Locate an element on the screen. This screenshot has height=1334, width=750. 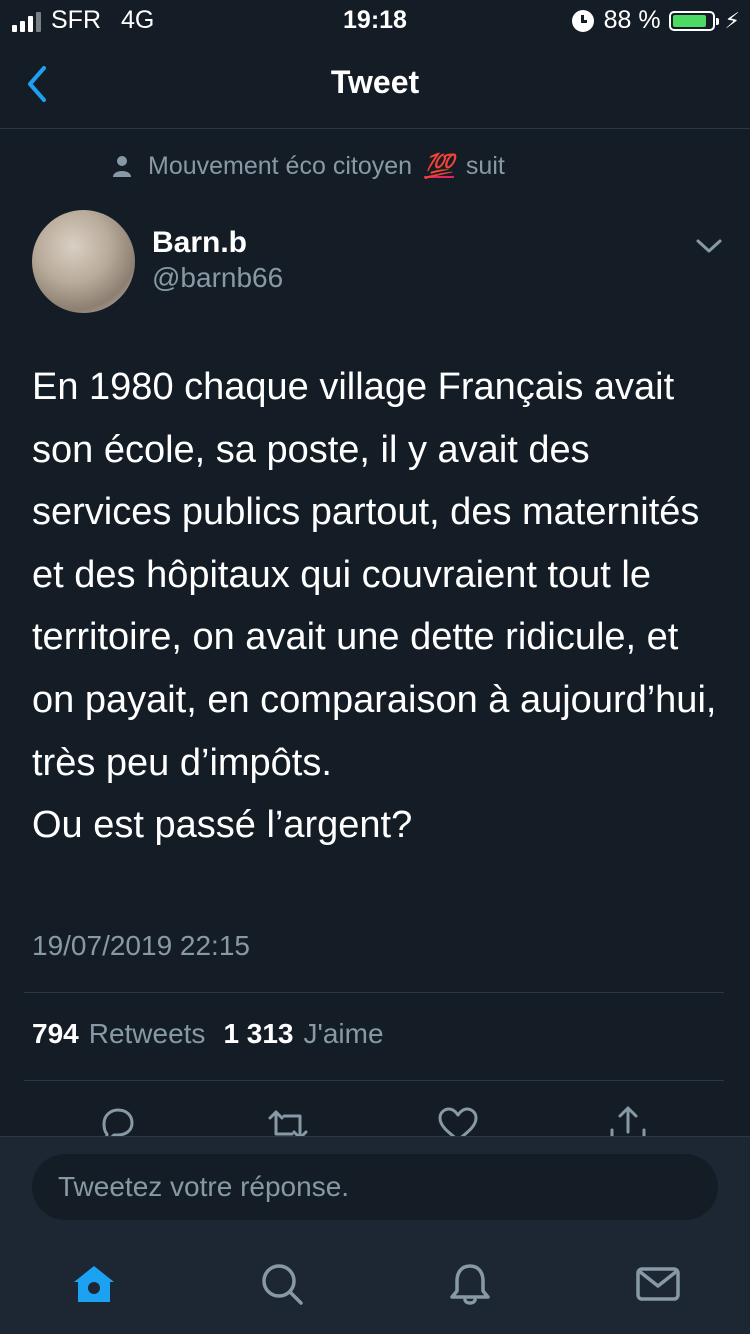
page-title: Tweet is located at coordinates (375, 82).